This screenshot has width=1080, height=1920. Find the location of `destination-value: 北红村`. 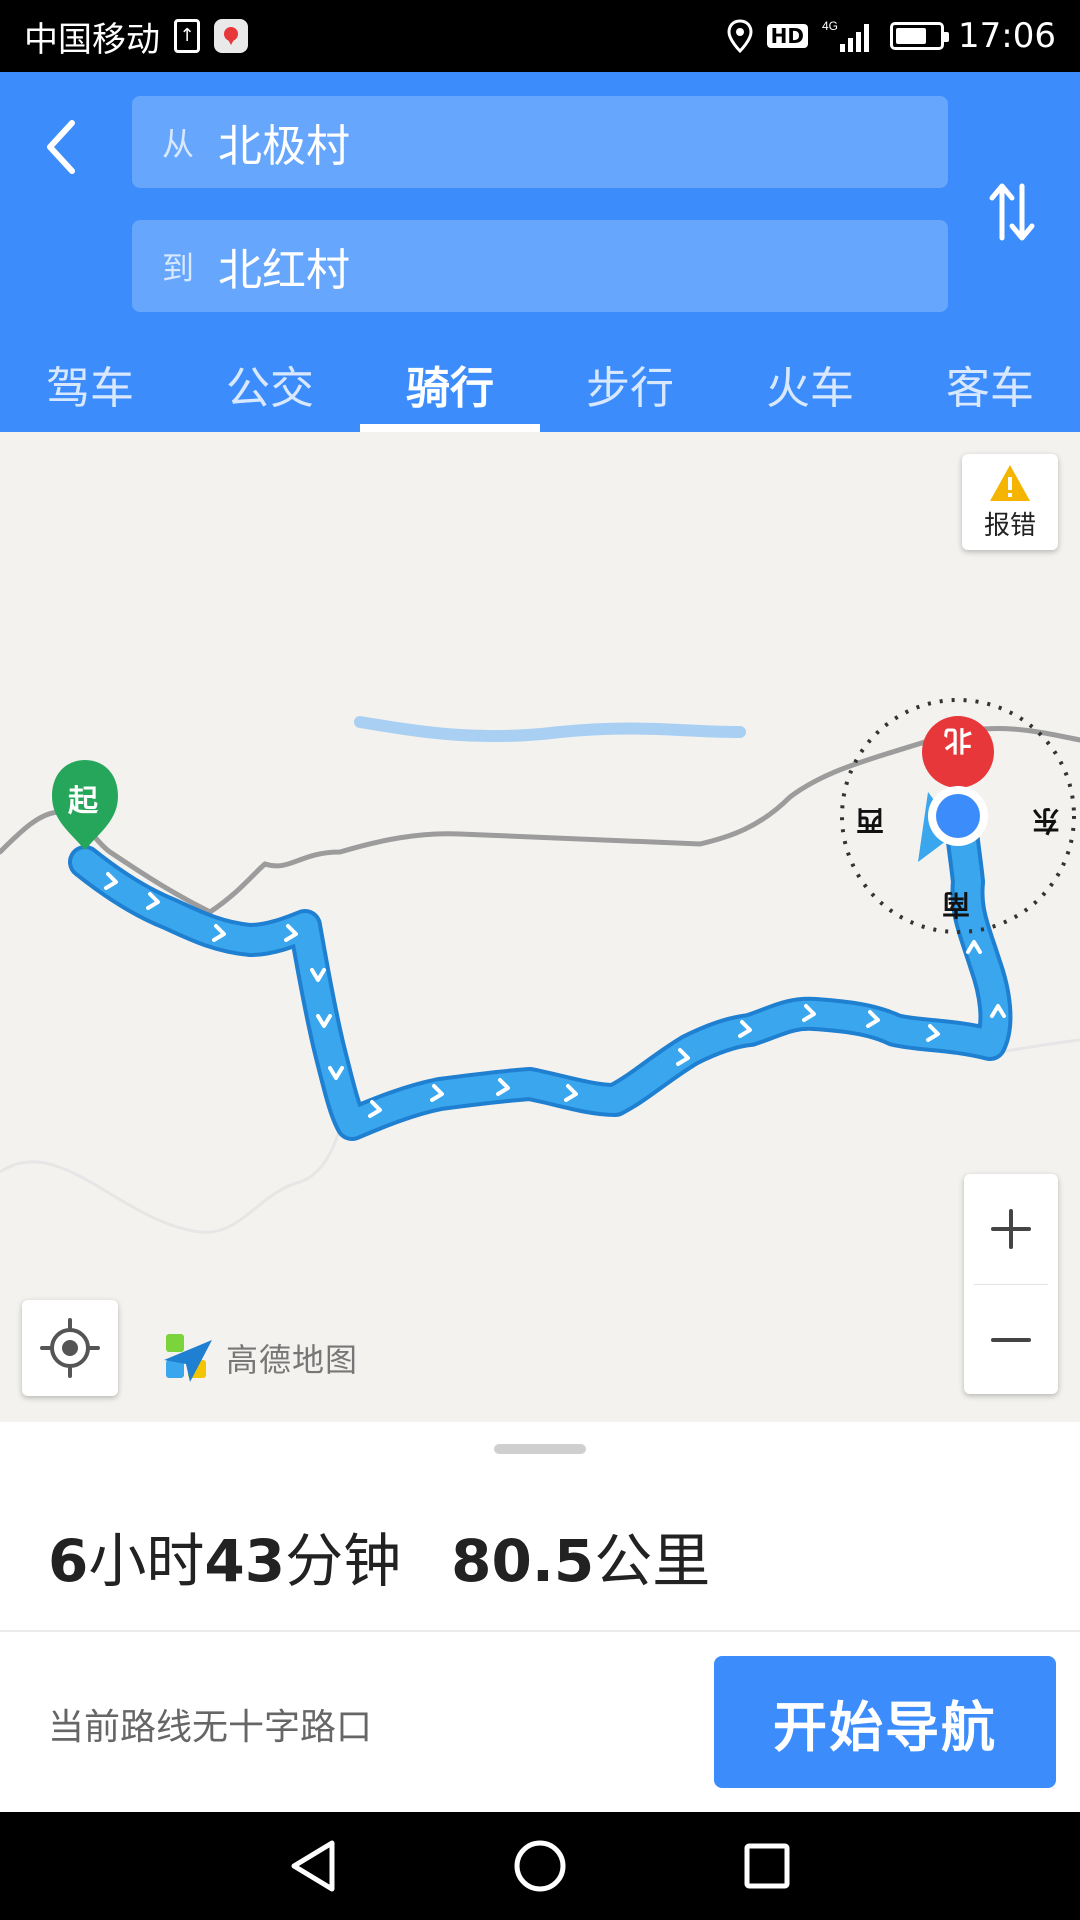

destination-value: 北红村 is located at coordinates (284, 270).